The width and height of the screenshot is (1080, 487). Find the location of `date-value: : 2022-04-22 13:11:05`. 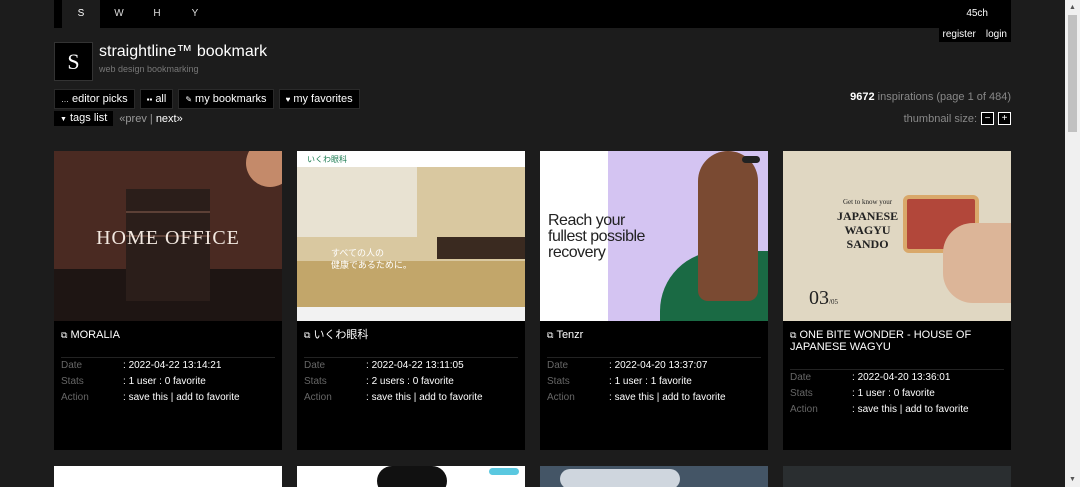

date-value: : 2022-04-22 13:11:05 is located at coordinates (415, 366).